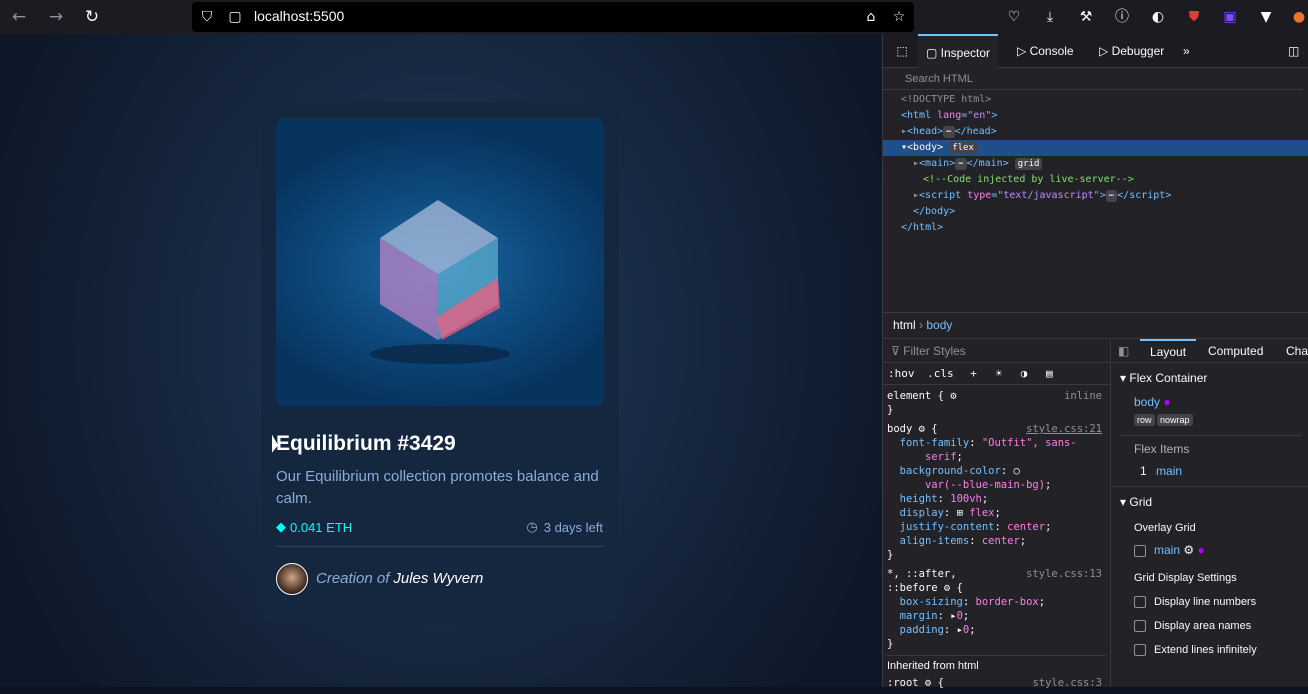  I want to click on tree-row: <!DOCTYPE html>, so click(1095, 100).